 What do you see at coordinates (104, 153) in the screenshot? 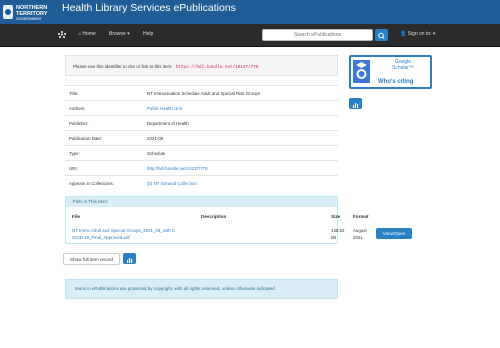
I see `meta-label: Type:` at bounding box center [104, 153].